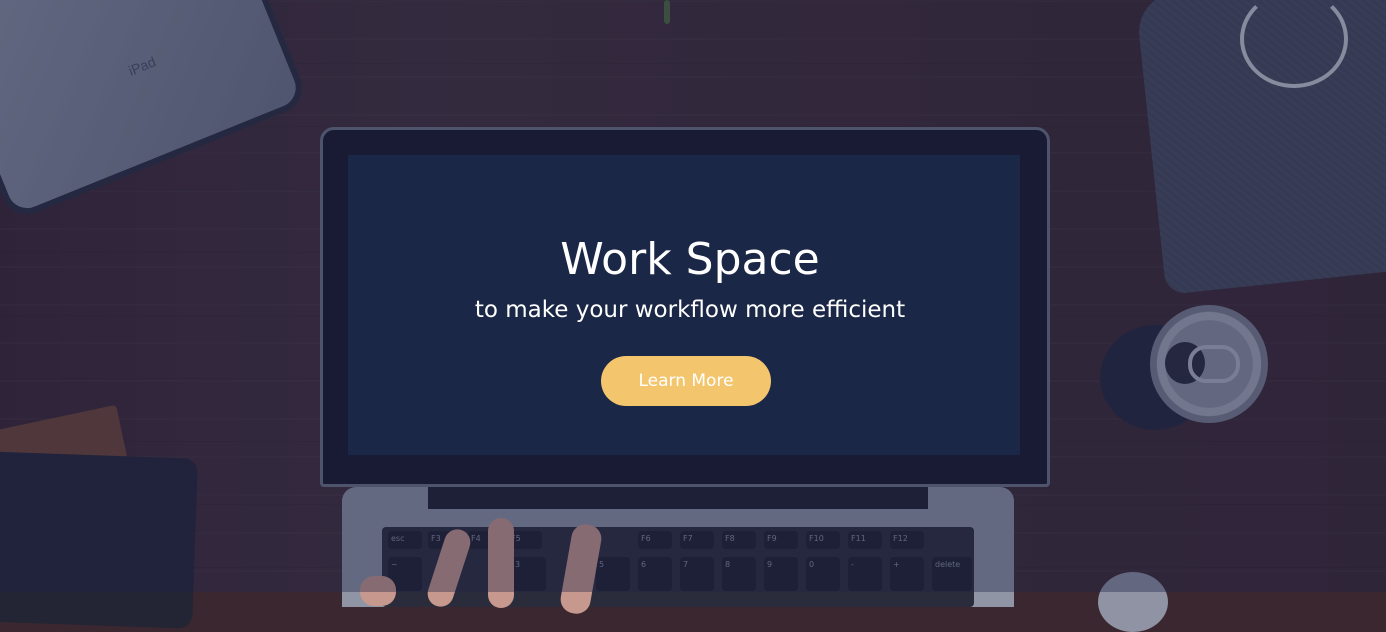 This screenshot has width=1386, height=632. What do you see at coordinates (690, 259) in the screenshot?
I see `hero-title: Work Space` at bounding box center [690, 259].